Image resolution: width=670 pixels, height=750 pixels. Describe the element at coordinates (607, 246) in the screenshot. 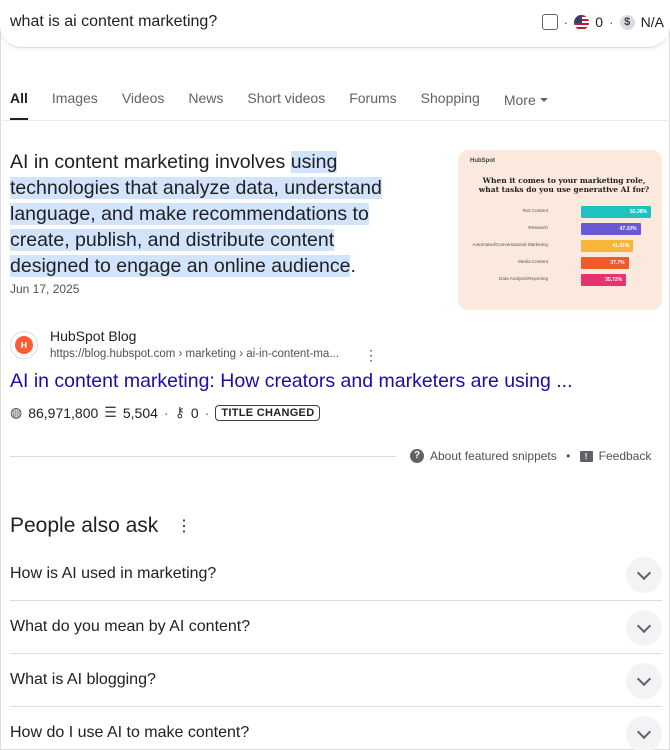

I see `thumbnail-bar: 41.41%` at that location.